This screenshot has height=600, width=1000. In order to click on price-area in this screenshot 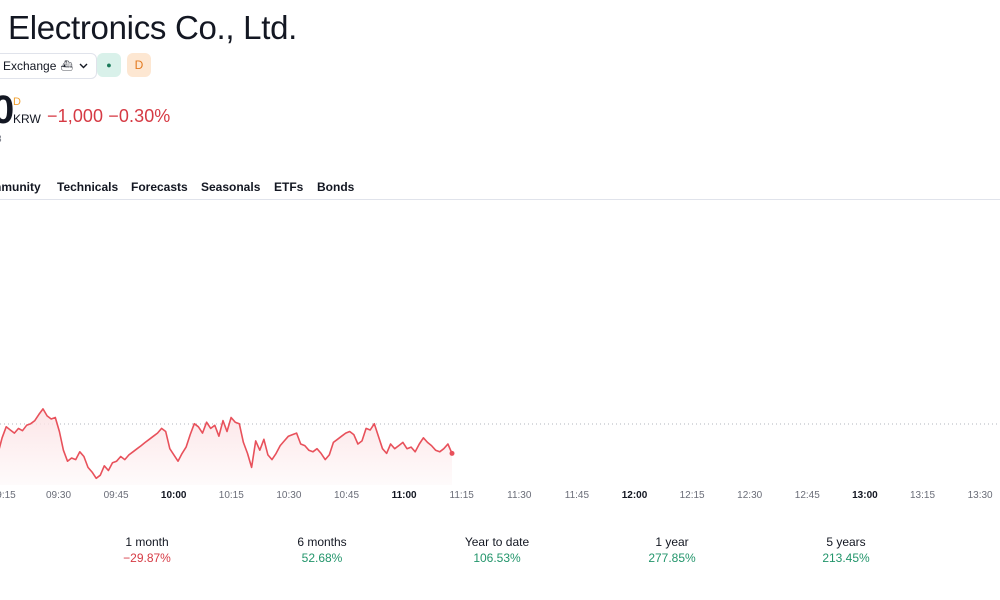, I will do `click(226, 446)`.